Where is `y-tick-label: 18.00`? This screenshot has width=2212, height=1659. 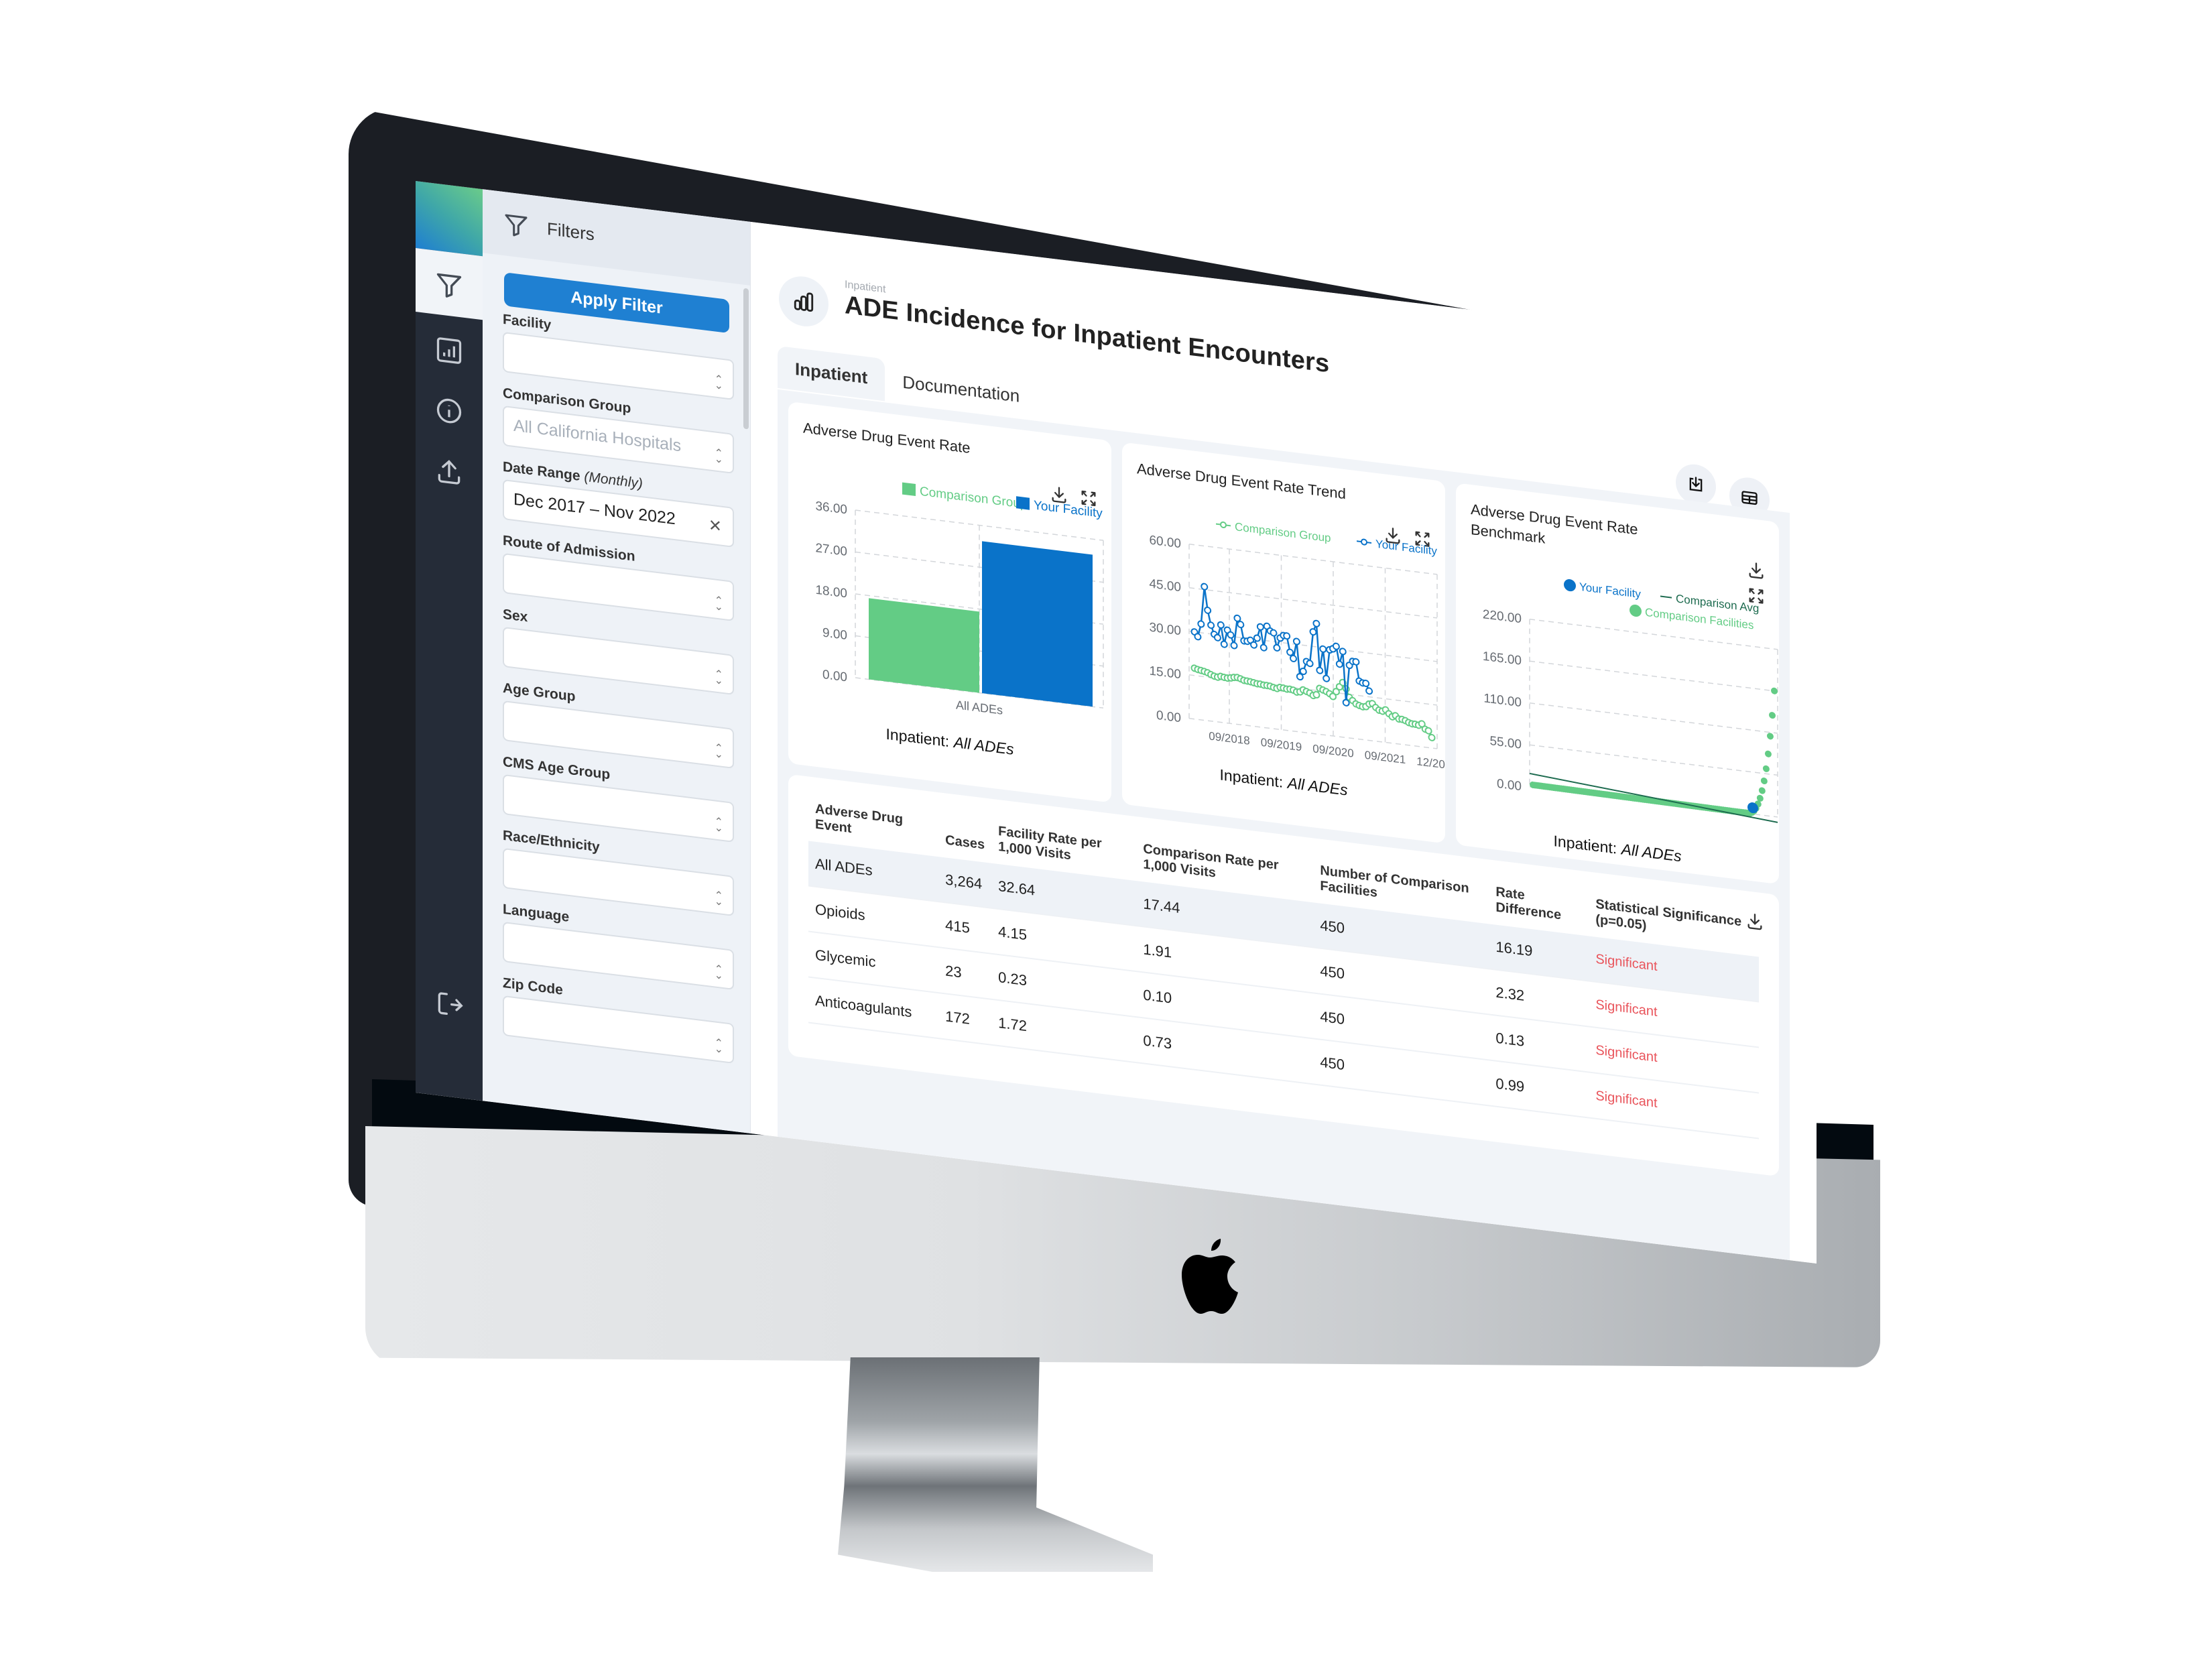
y-tick-label: 18.00 is located at coordinates (831, 592).